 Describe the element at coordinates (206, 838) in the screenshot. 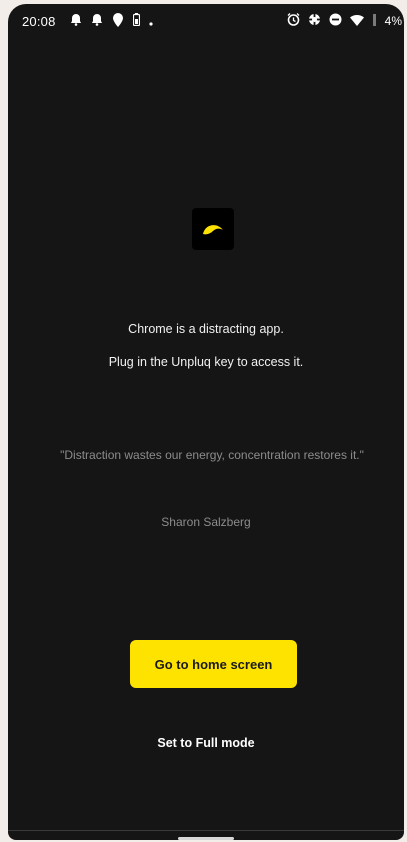

I see `gesture-navigation-handle` at that location.